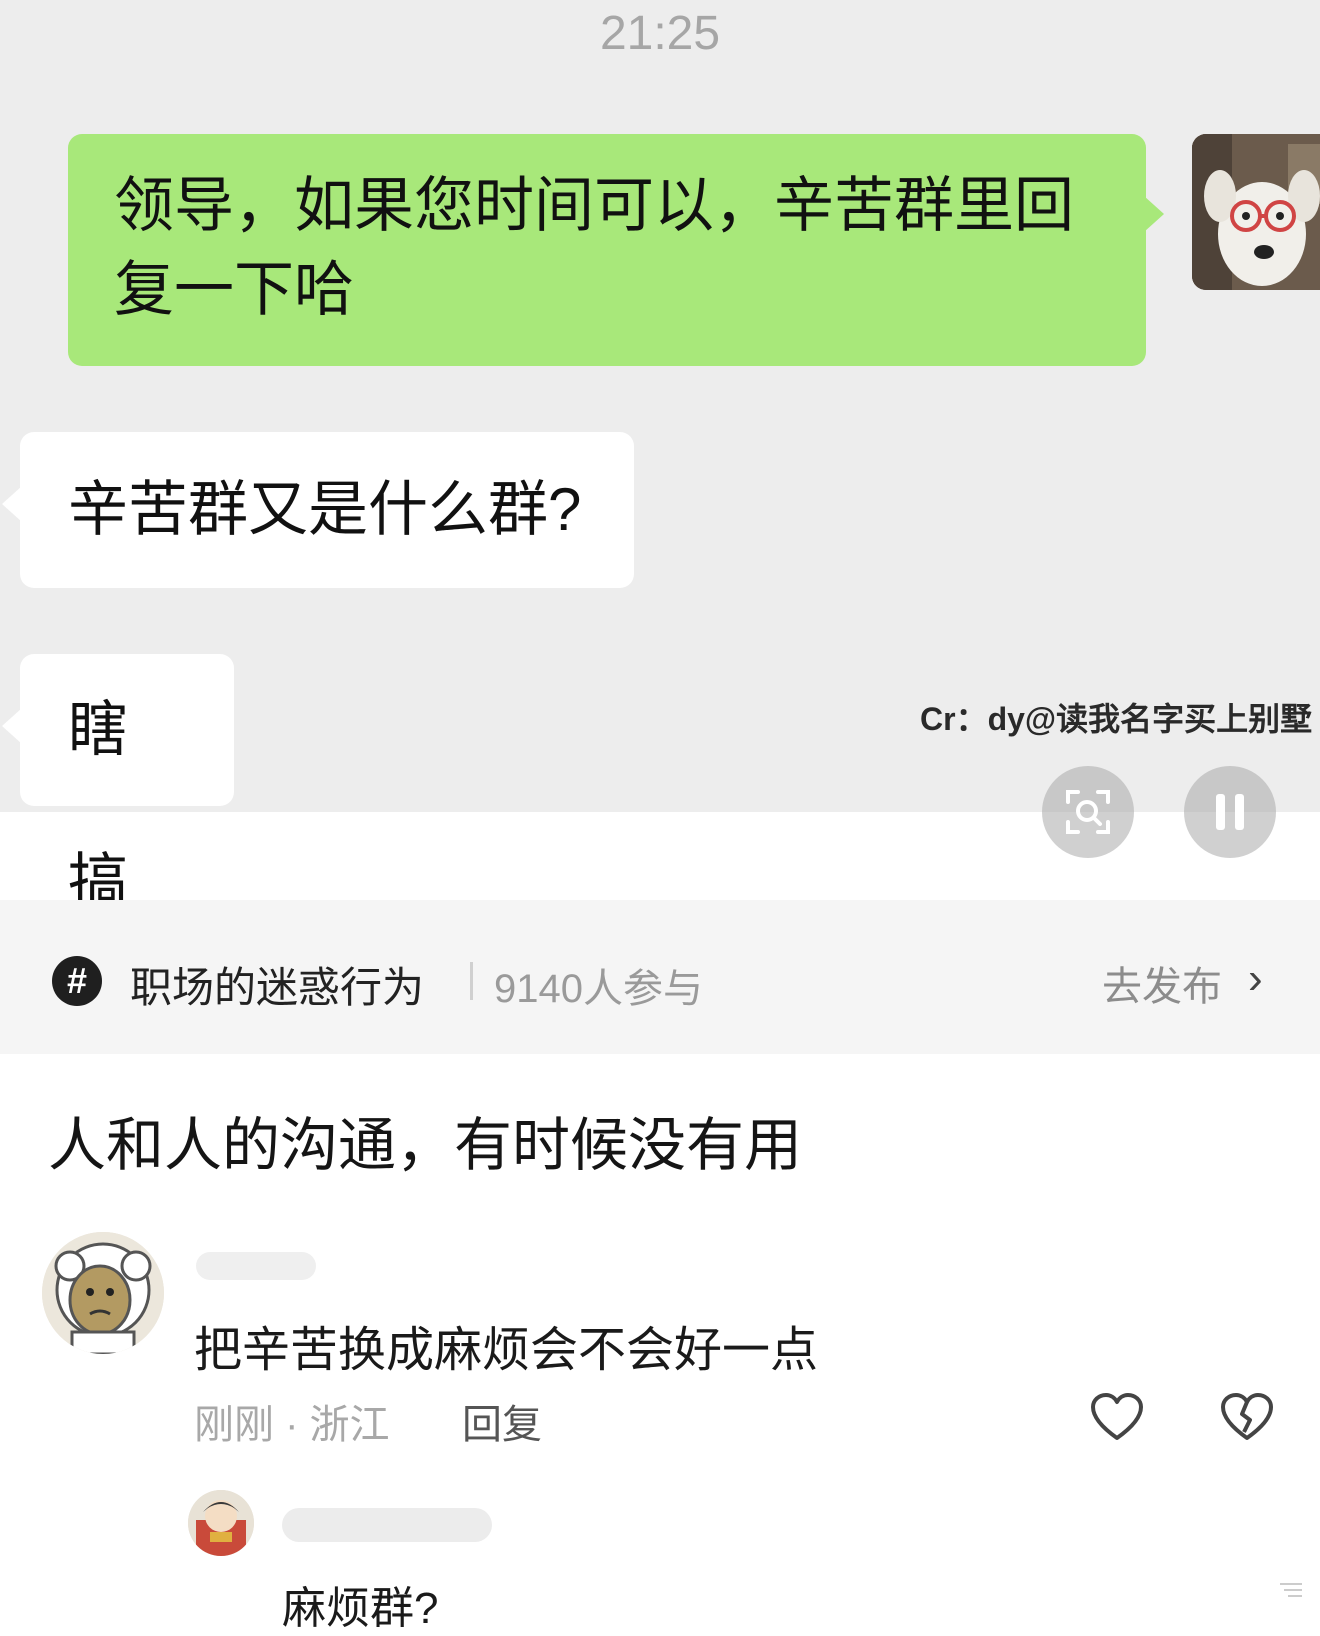  Describe the element at coordinates (318, 510) in the screenshot. I see `incoming-message-bubble: 辛苦群又是什么群?` at that location.